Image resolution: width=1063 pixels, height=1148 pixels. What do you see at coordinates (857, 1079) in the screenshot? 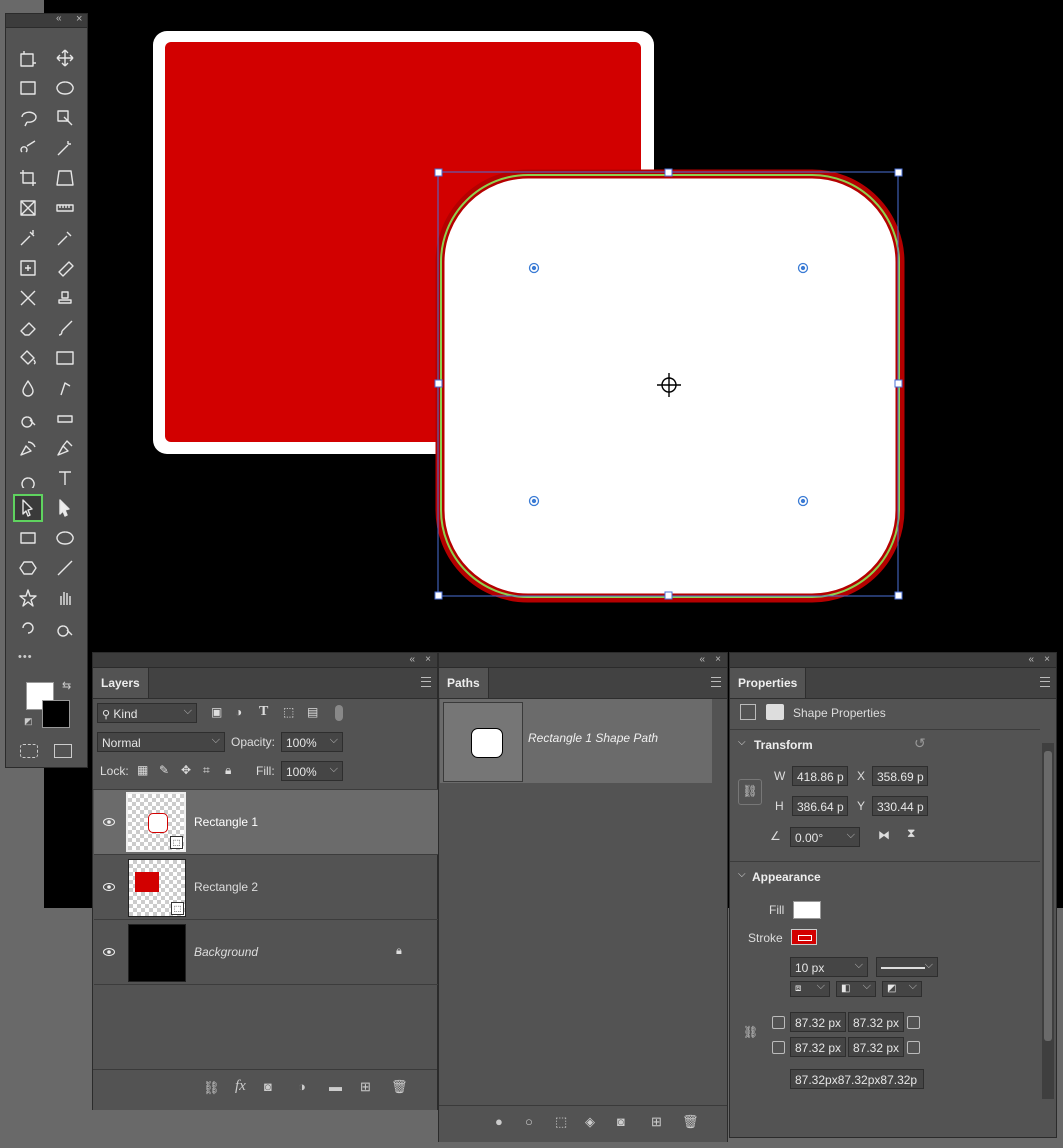
I see `radius-all-input: 87.32px87.32px87.32p` at bounding box center [857, 1079].